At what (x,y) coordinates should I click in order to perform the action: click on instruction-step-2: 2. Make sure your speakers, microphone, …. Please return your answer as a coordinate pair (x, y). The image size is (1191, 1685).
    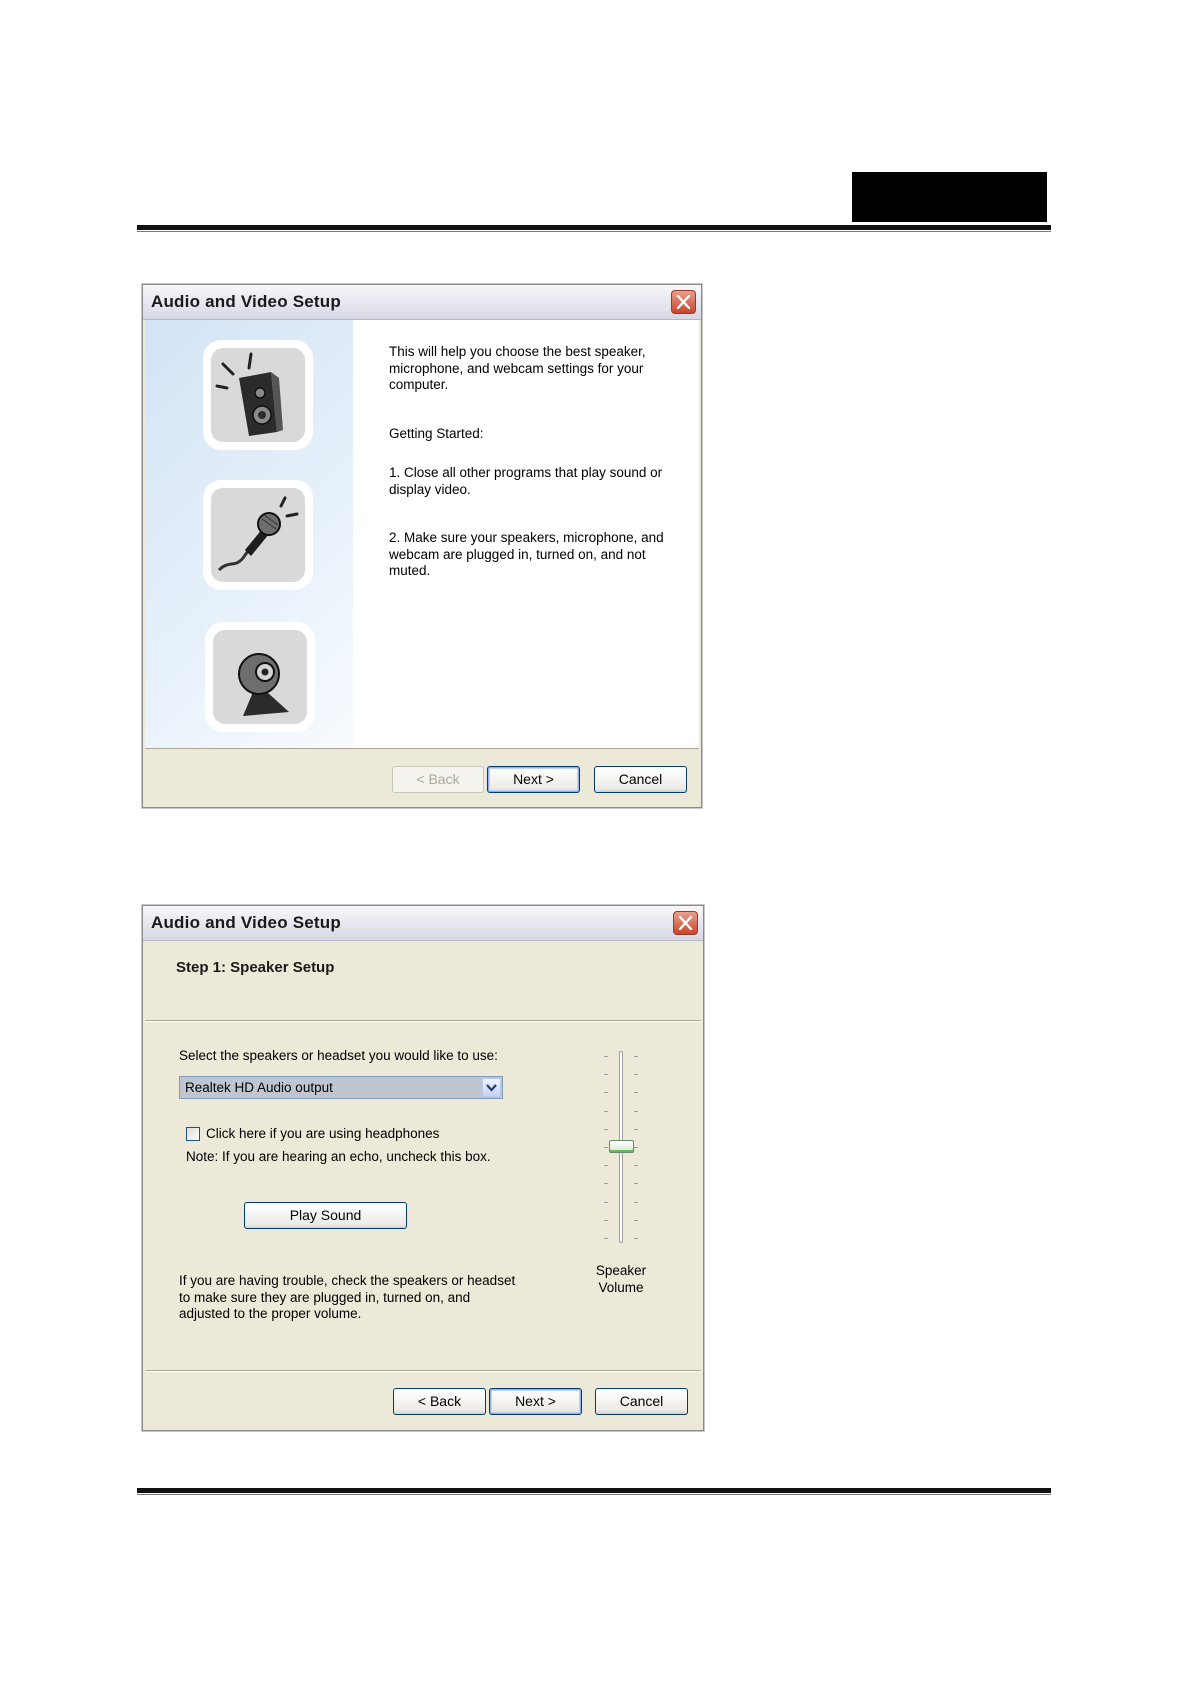
    Looking at the image, I should click on (526, 554).